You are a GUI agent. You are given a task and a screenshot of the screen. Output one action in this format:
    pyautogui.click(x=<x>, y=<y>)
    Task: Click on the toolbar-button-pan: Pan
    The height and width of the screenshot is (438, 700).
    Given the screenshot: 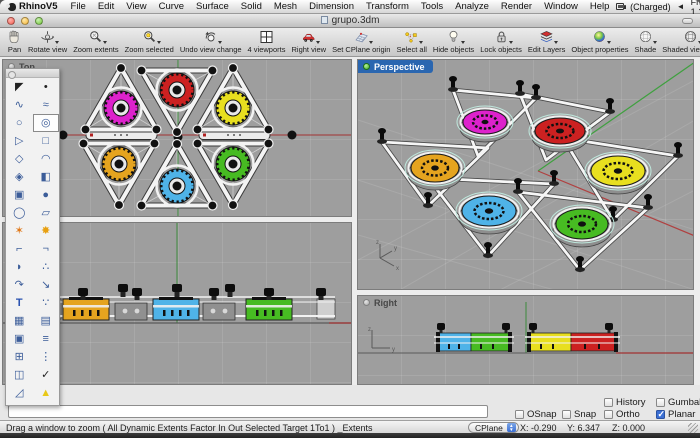 What is the action you would take?
    pyautogui.click(x=14, y=41)
    